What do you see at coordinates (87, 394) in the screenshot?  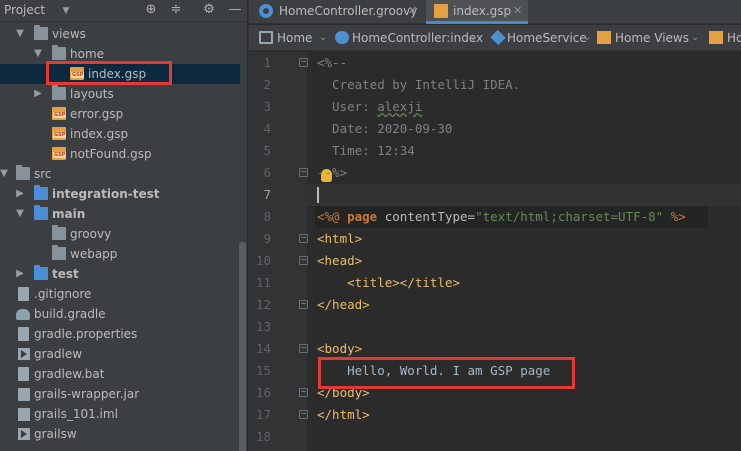 I see `tree-item-label: grails-wrapper.jar` at bounding box center [87, 394].